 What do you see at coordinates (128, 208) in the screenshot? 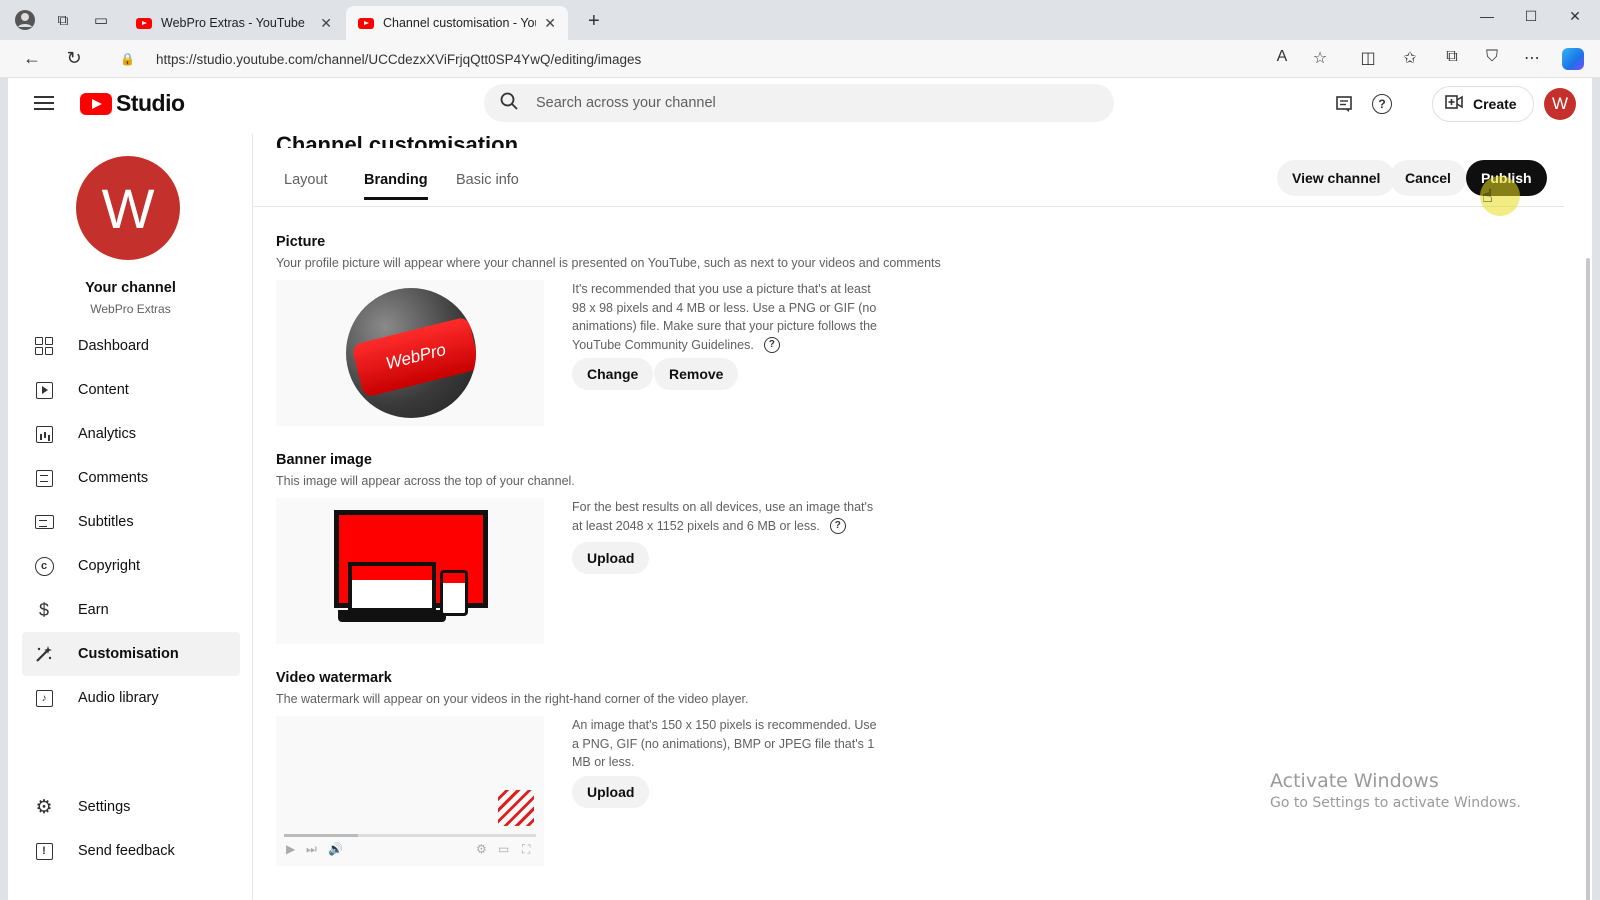
I see `channel-avatar: W` at bounding box center [128, 208].